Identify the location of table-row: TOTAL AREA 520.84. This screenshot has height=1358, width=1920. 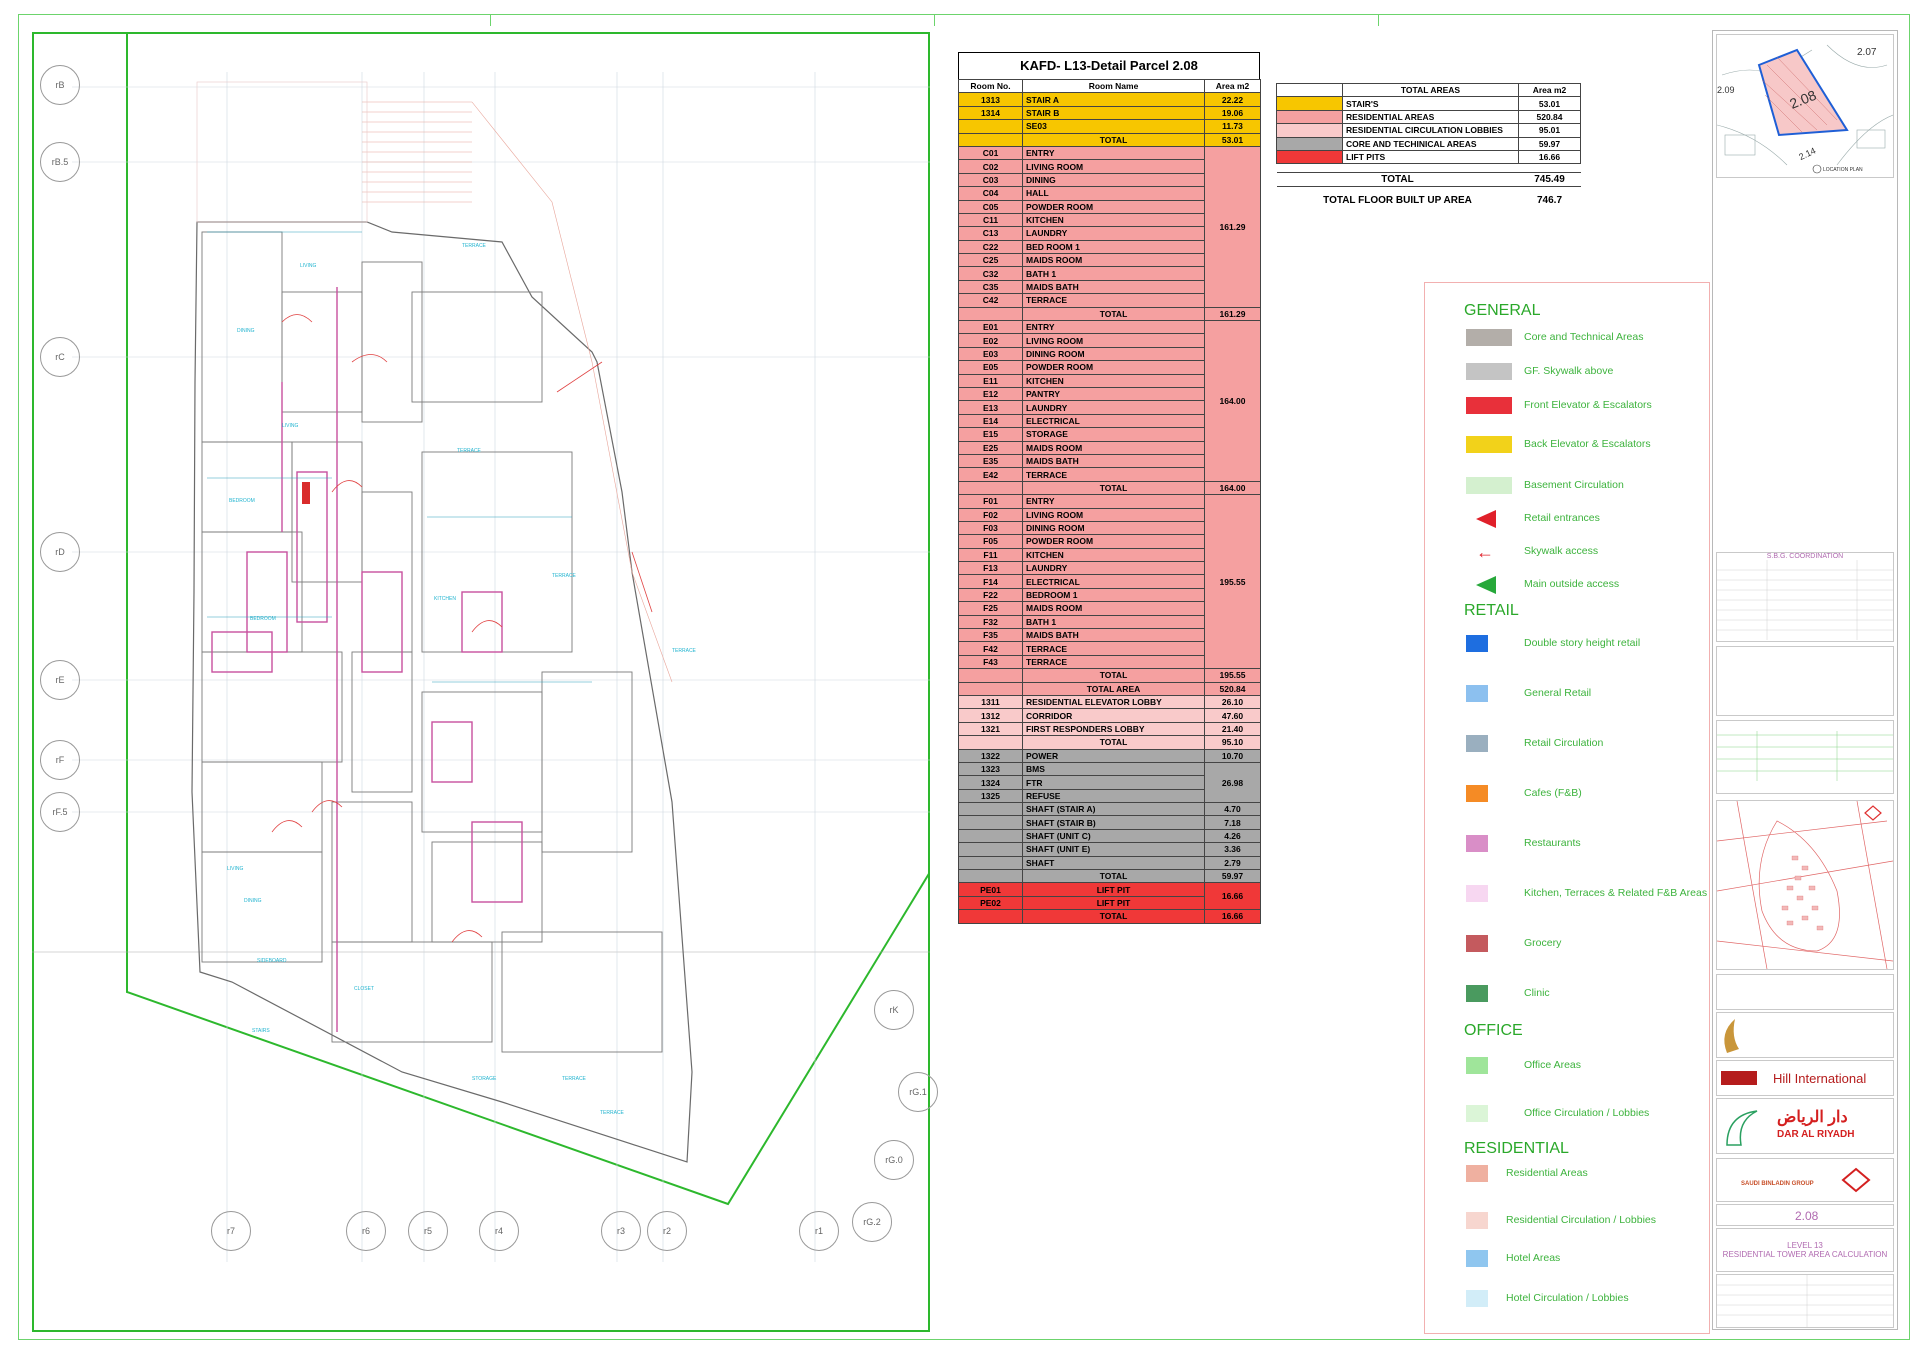
(1109, 688).